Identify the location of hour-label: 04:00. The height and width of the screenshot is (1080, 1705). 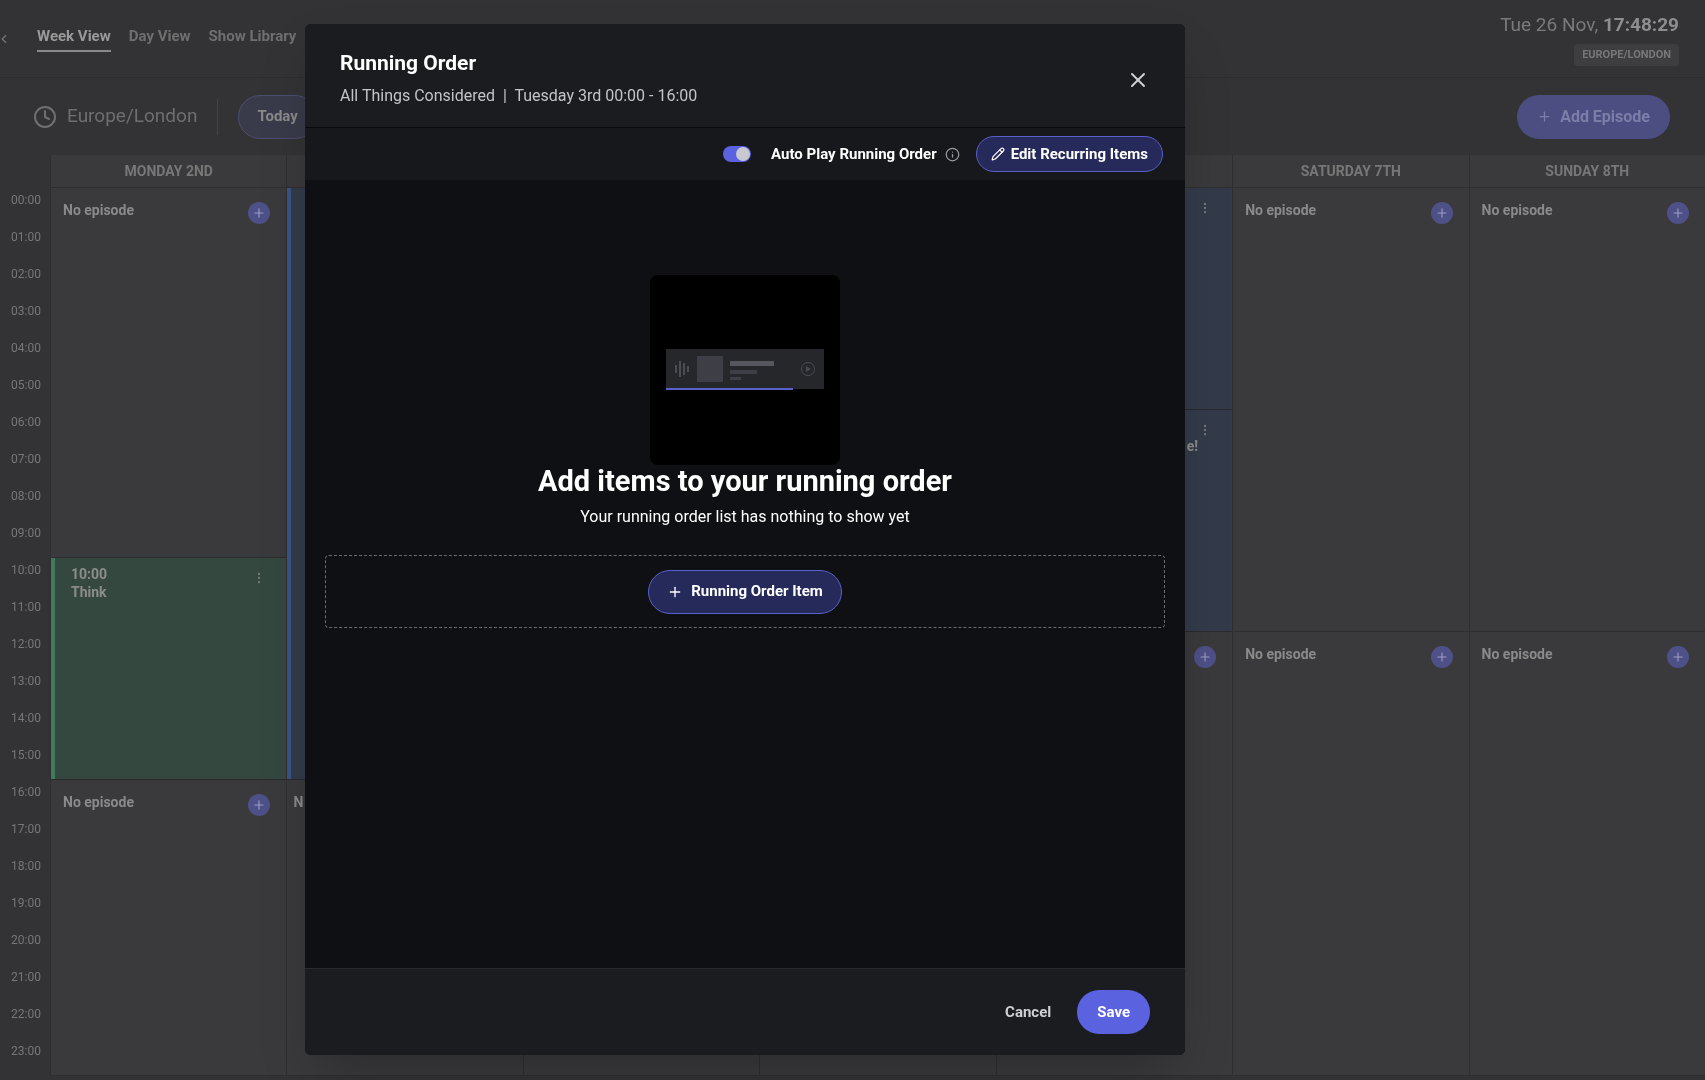
(25, 348).